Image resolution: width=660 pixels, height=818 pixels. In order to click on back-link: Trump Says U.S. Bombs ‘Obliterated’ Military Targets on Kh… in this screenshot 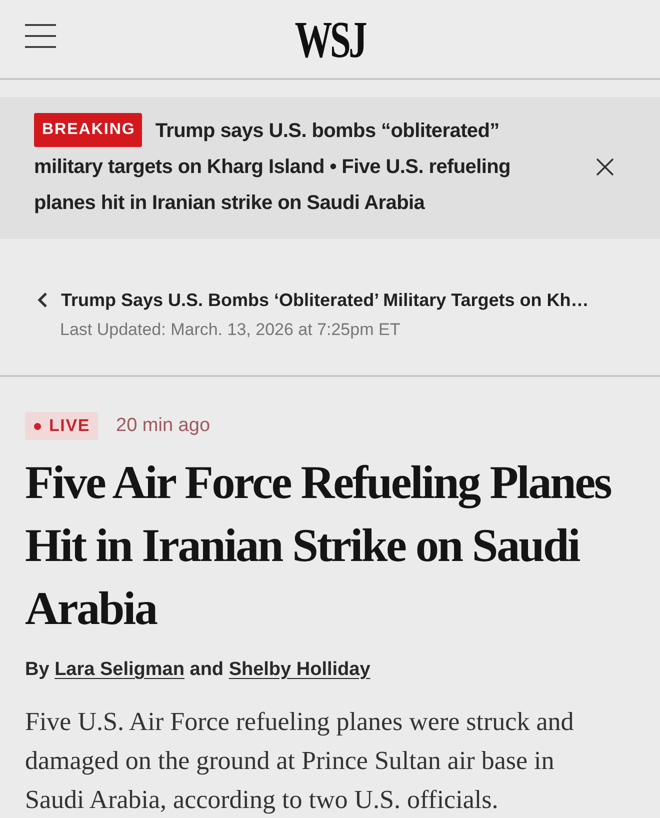, I will do `click(313, 300)`.